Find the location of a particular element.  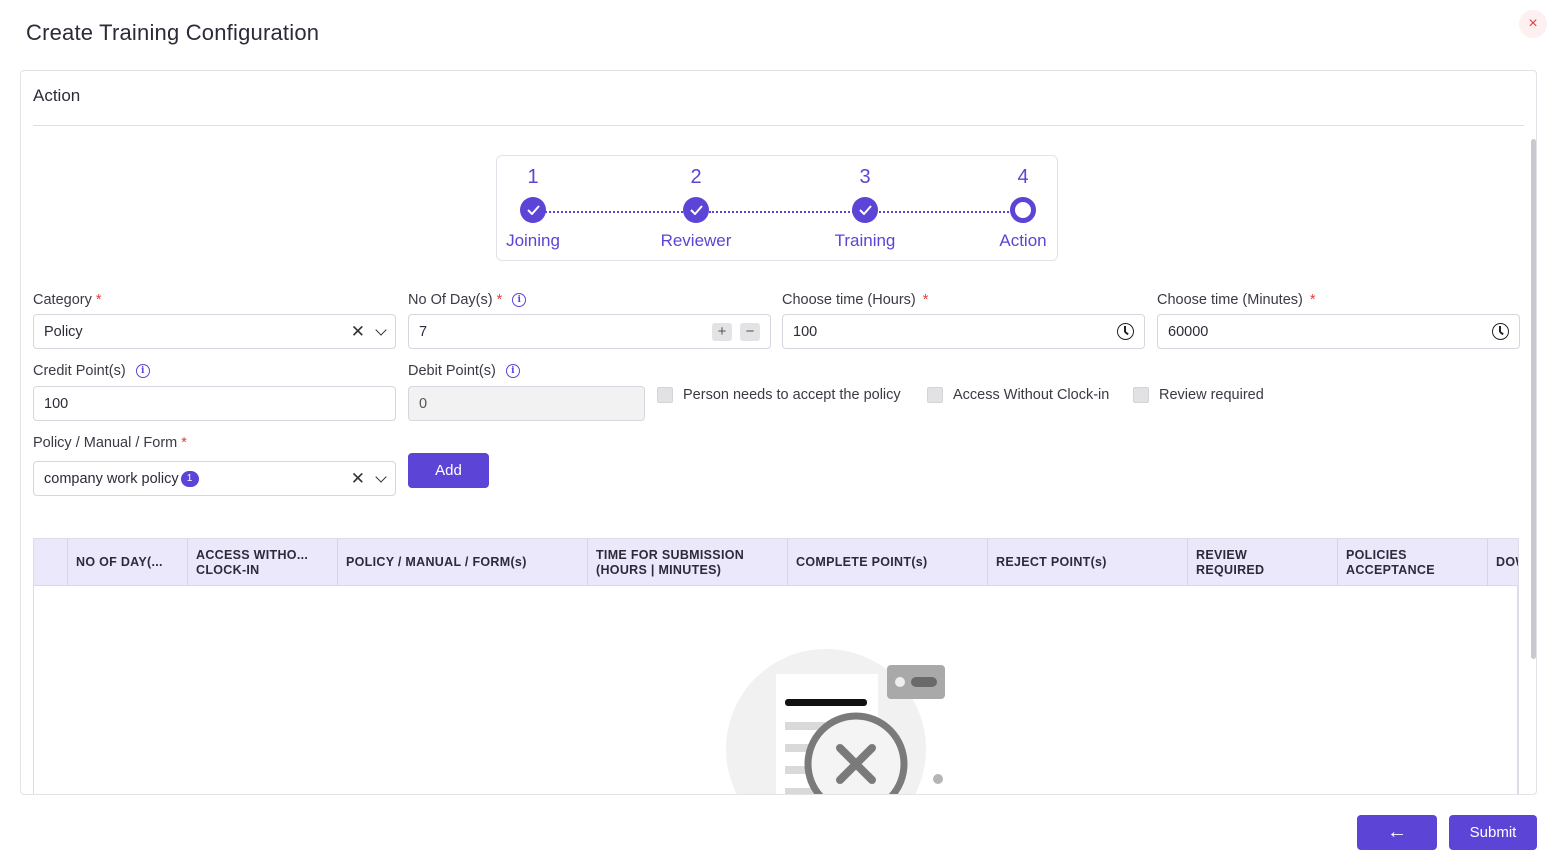

step-action: 4 Action is located at coordinates (1023, 209).